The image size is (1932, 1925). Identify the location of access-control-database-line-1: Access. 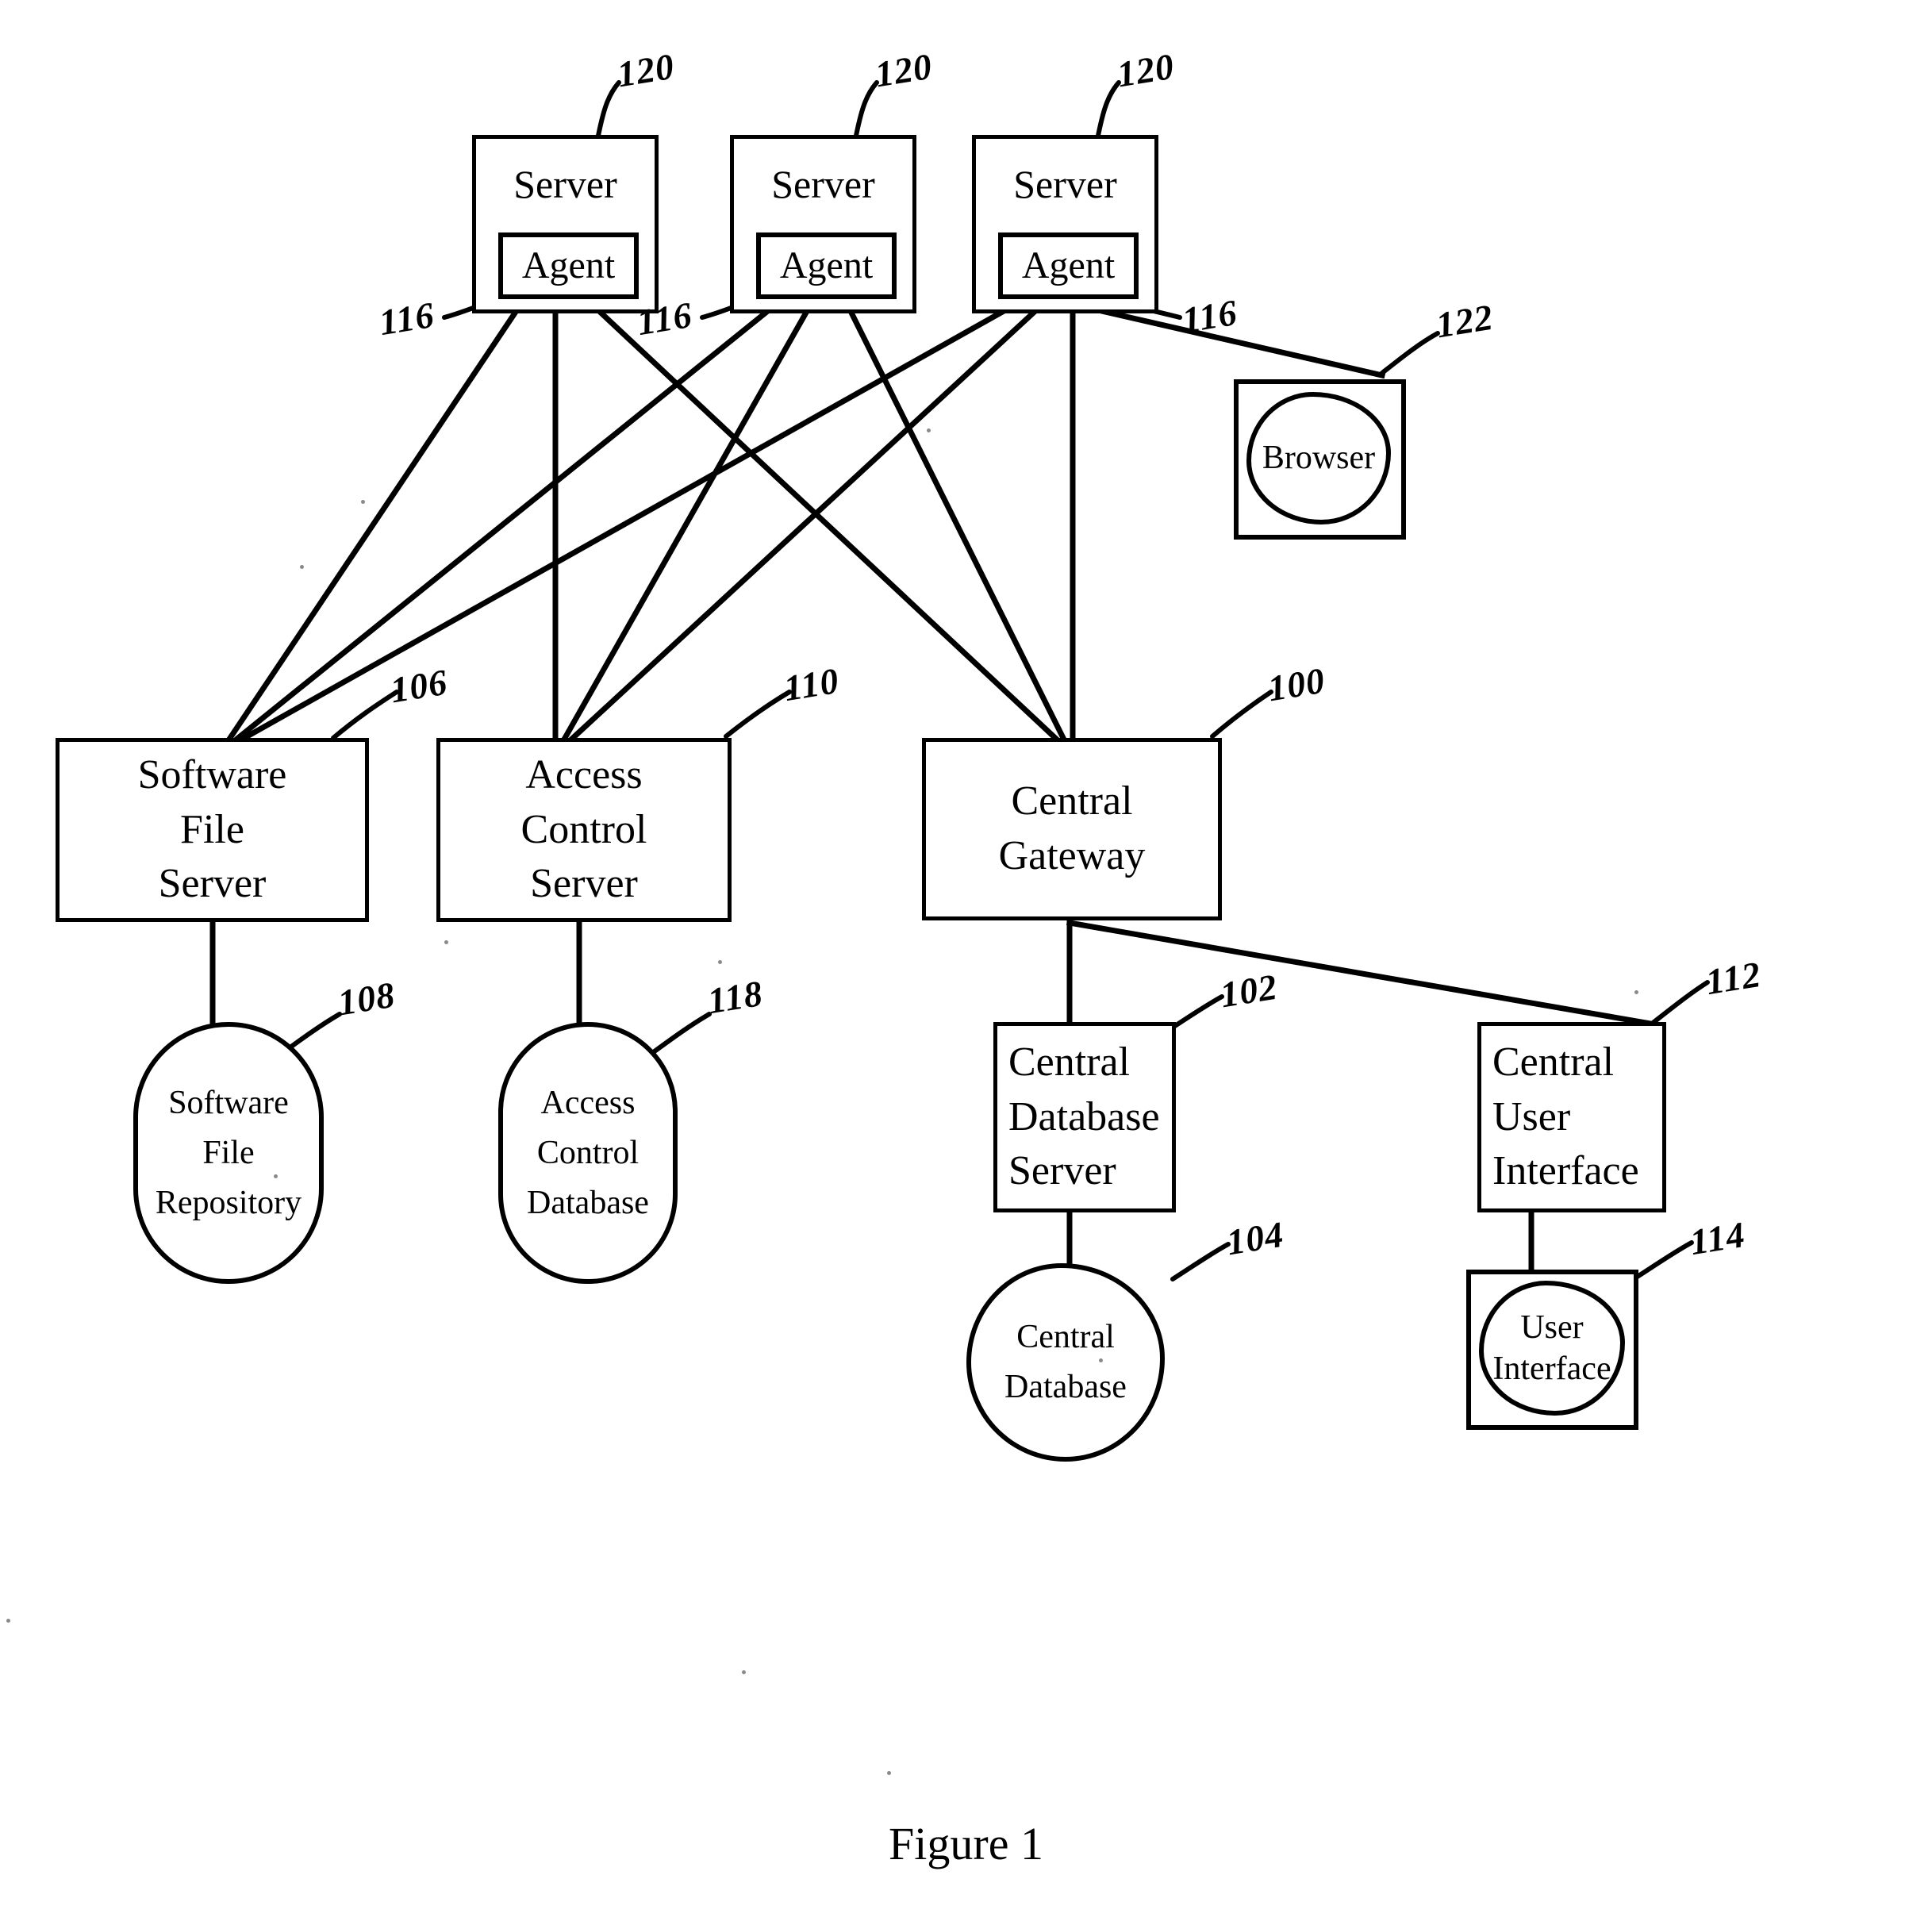
(588, 1102).